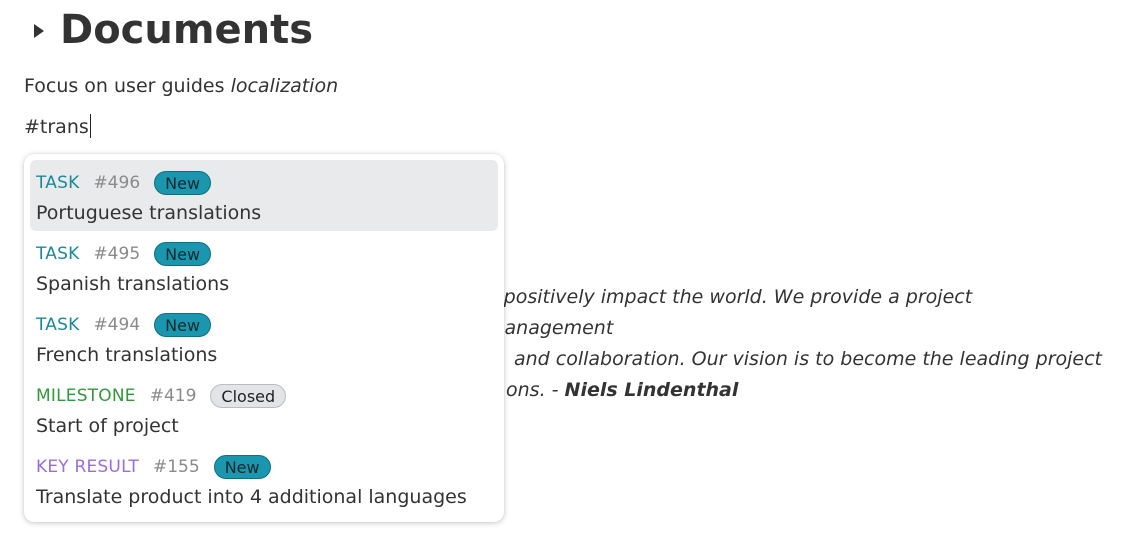 This screenshot has height=538, width=1132. Describe the element at coordinates (117, 325) in the screenshot. I see `item-number: #494` at that location.